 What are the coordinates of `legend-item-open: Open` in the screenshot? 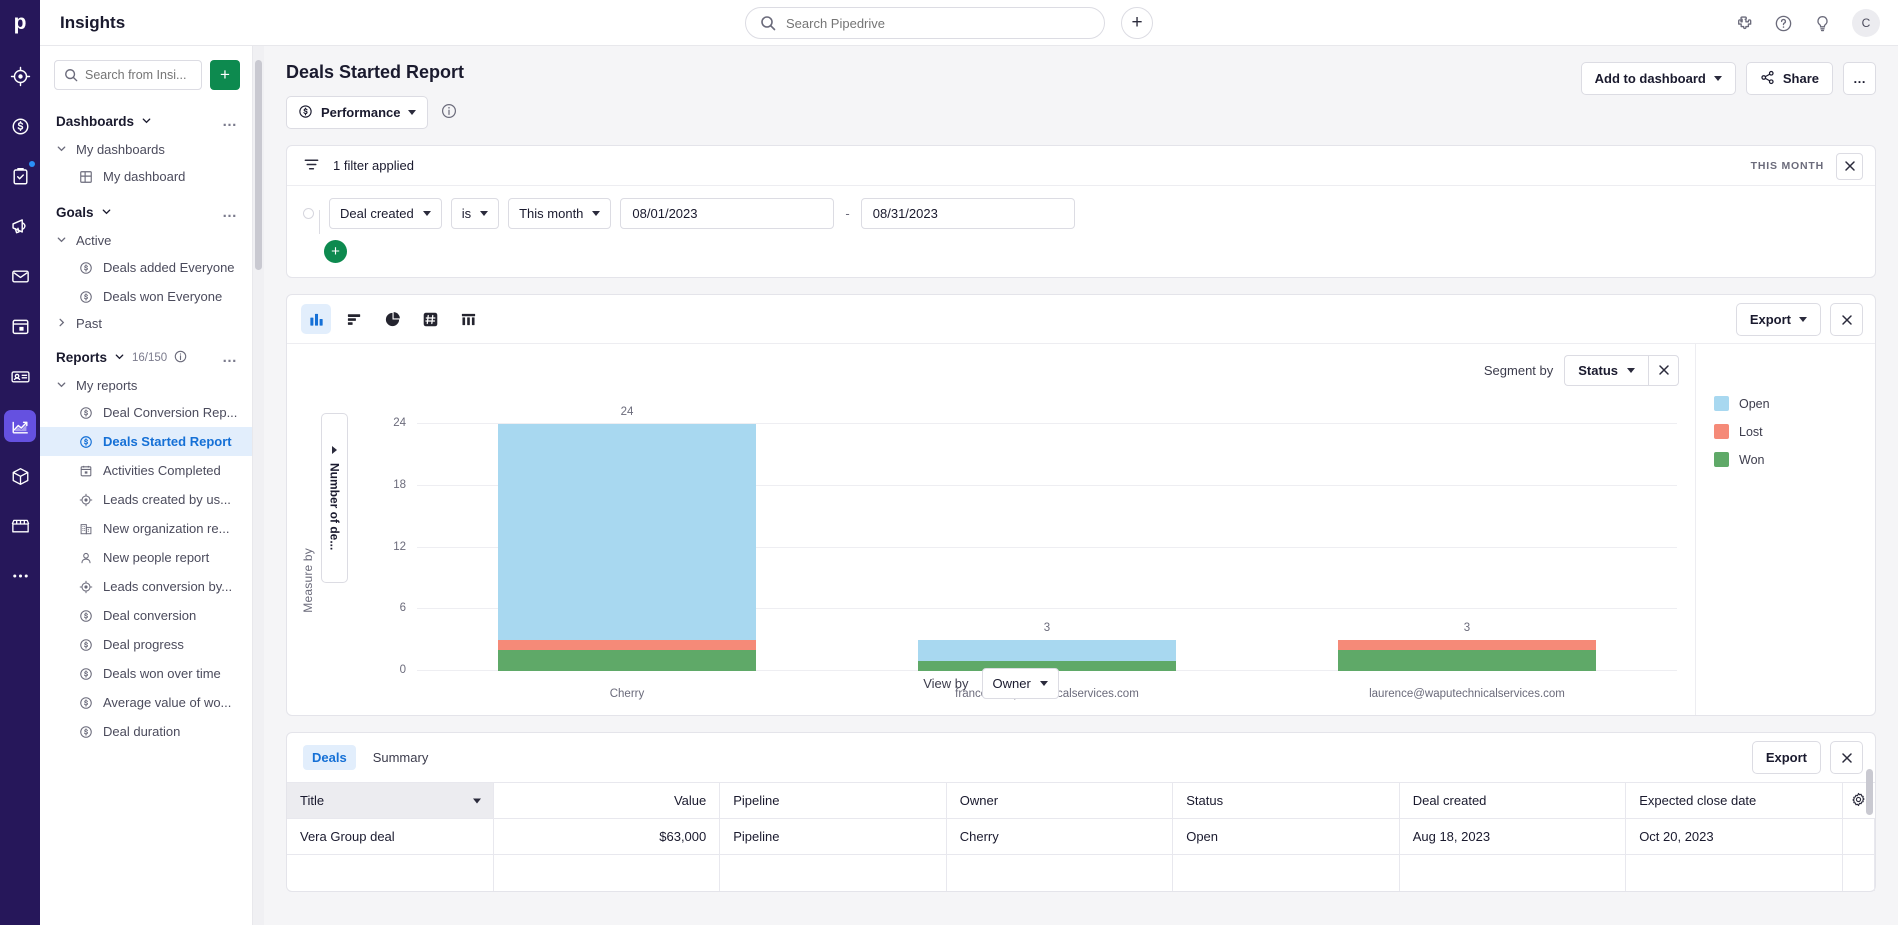 It's located at (1794, 403).